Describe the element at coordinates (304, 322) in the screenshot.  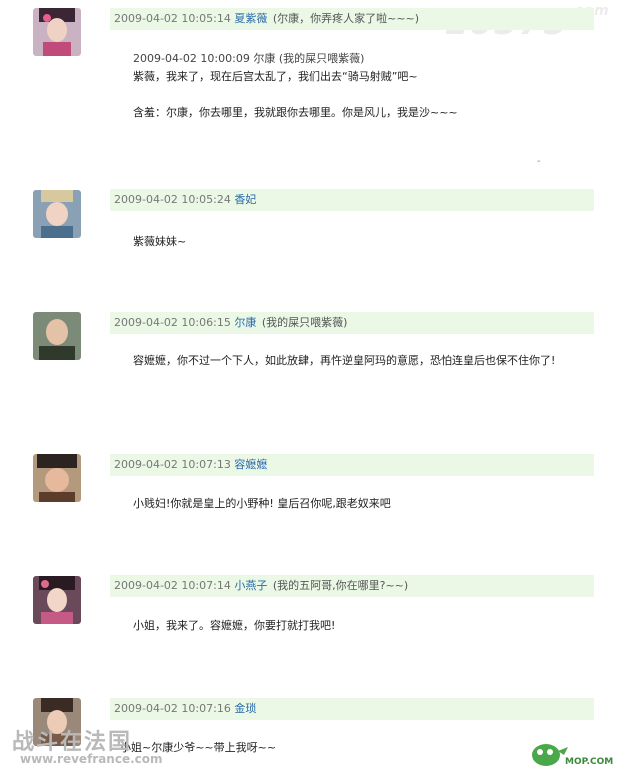
I see `post-signature: (我的屎只喂紫薇)` at that location.